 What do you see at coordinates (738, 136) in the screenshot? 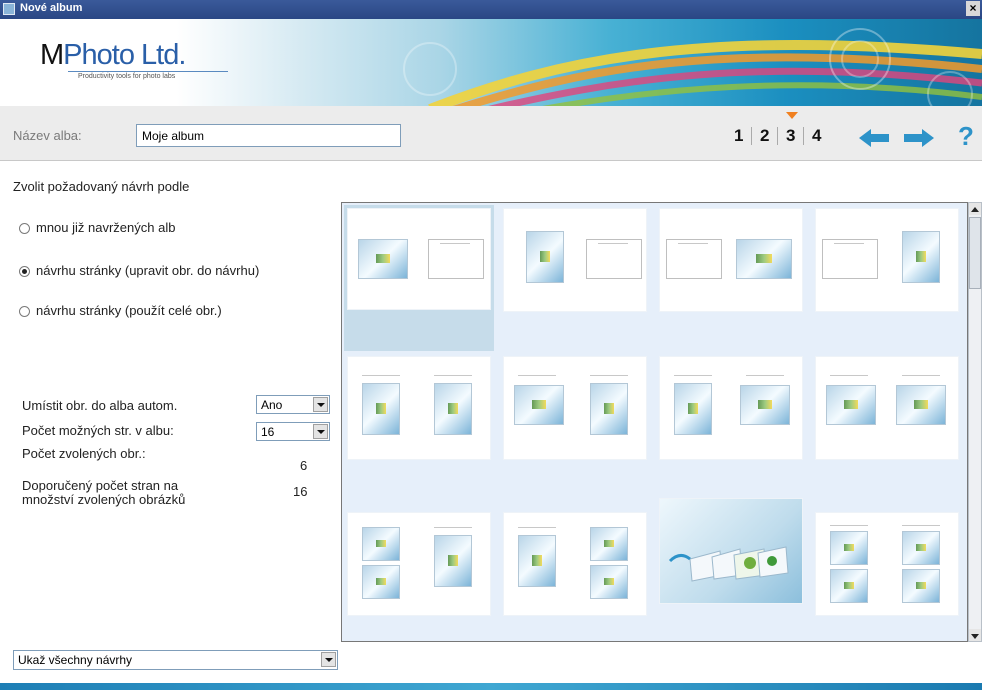
I see `step-1: 1` at bounding box center [738, 136].